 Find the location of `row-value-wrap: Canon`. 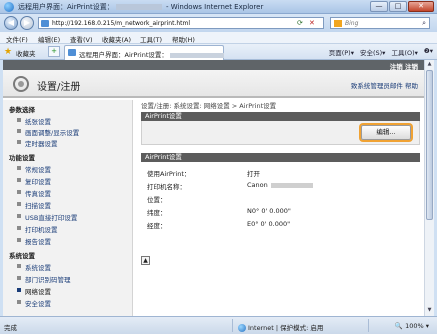

row-value-wrap: Canon is located at coordinates (280, 185).